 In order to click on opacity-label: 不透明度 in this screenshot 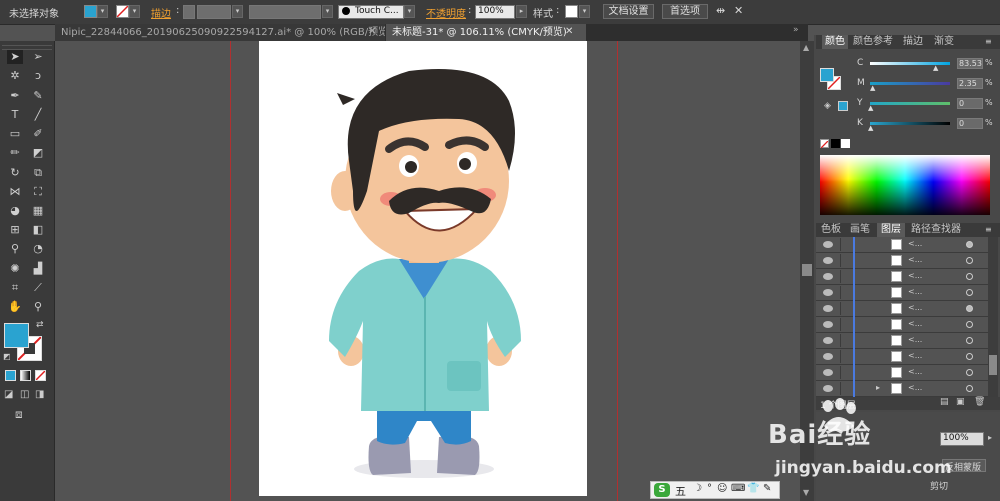, I will do `click(446, 12)`.